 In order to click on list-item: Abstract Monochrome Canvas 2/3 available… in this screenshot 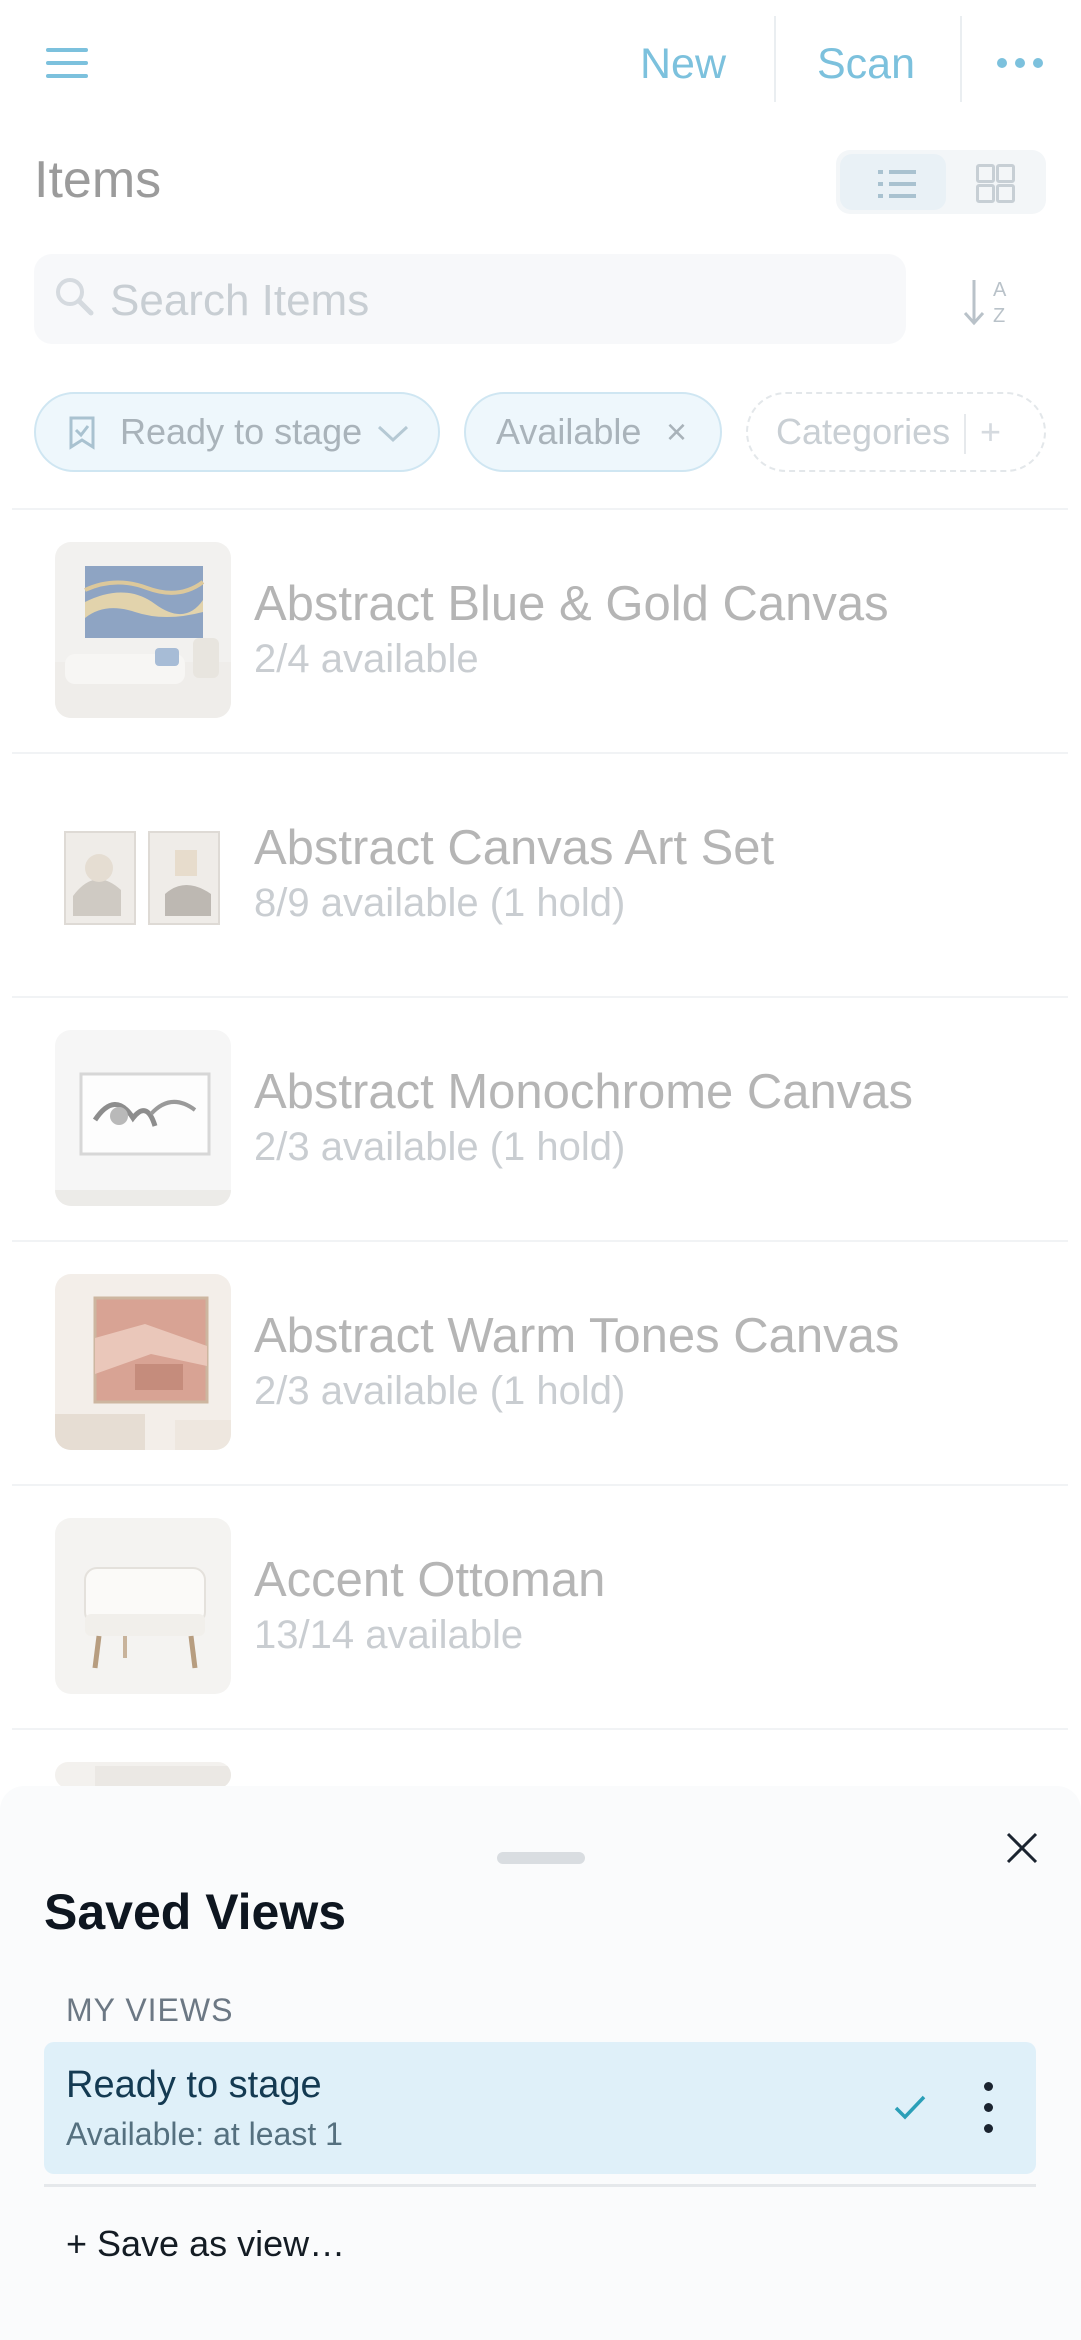, I will do `click(540, 1118)`.